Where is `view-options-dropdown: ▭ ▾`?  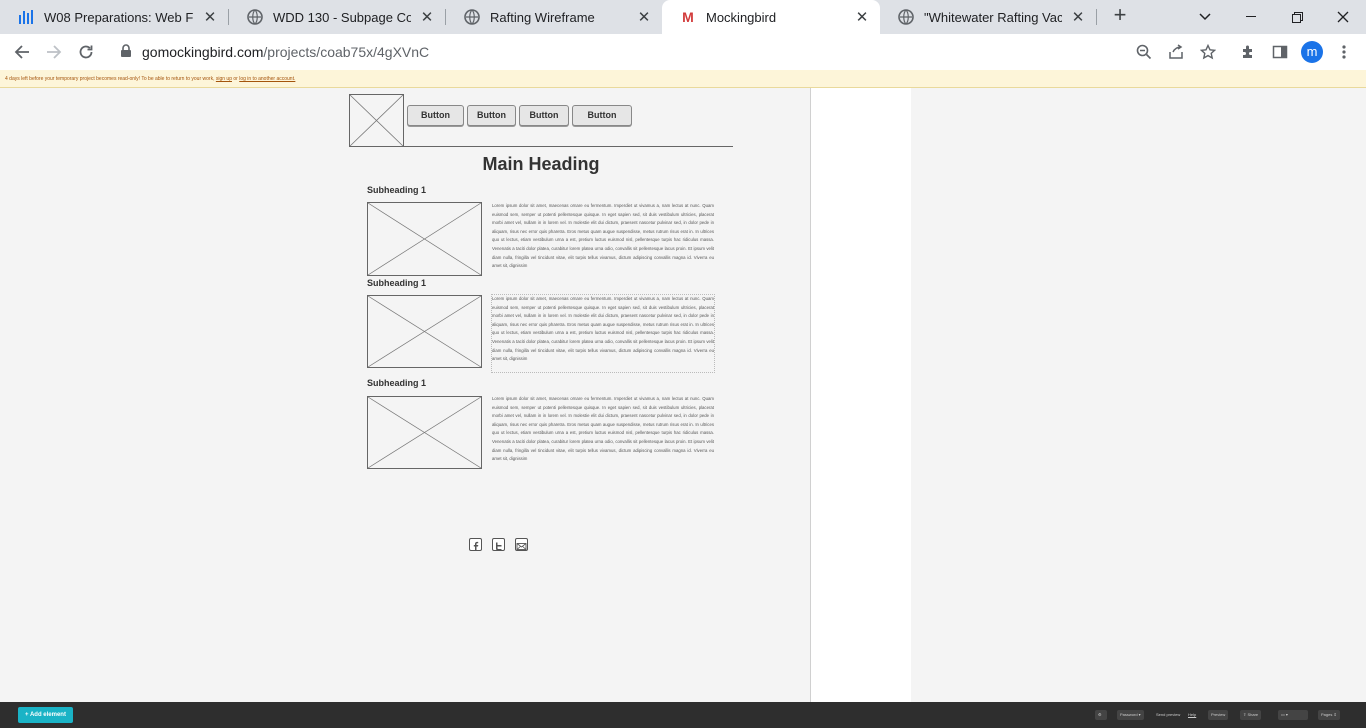
view-options-dropdown: ▭ ▾ is located at coordinates (1293, 715).